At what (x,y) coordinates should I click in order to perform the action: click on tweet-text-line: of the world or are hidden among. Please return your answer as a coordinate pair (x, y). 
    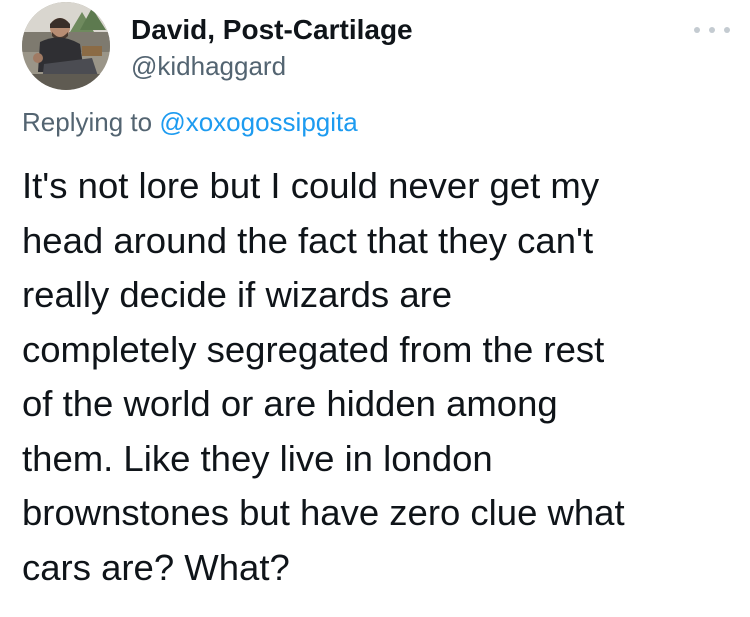
    Looking at the image, I should click on (290, 403).